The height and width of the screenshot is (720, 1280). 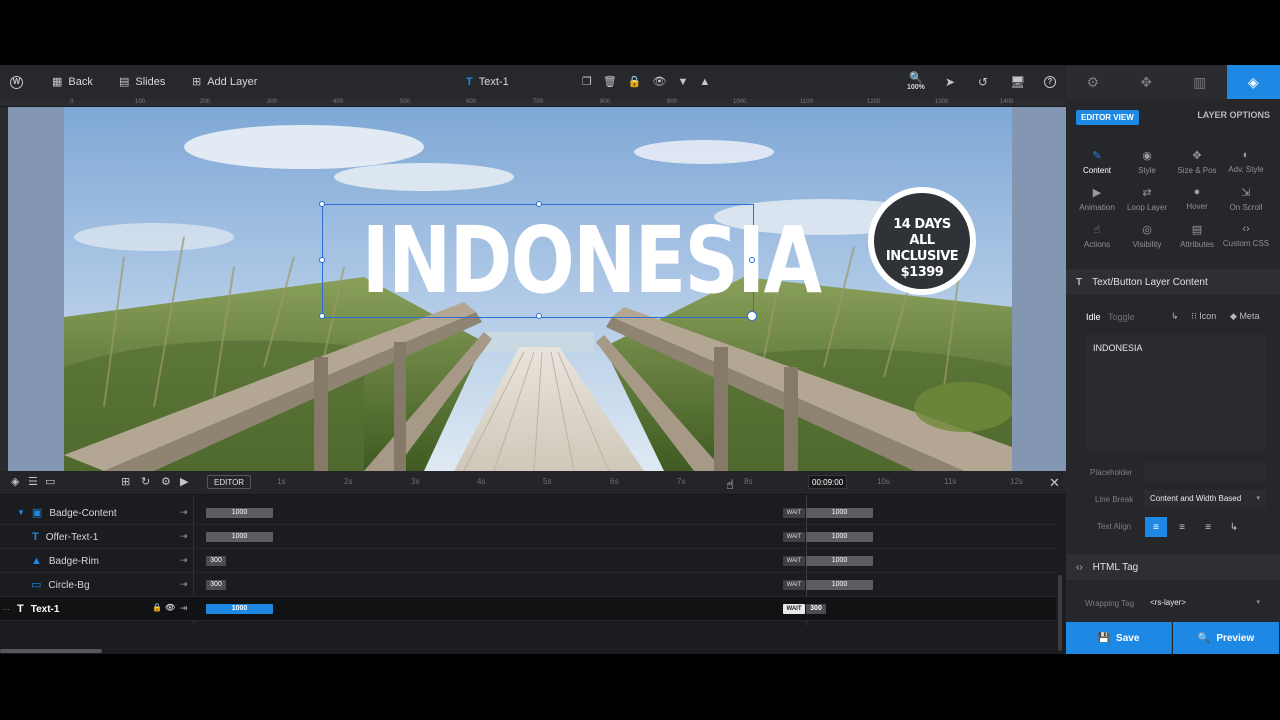 I want to click on tab-idle: Idle, so click(x=1093, y=317).